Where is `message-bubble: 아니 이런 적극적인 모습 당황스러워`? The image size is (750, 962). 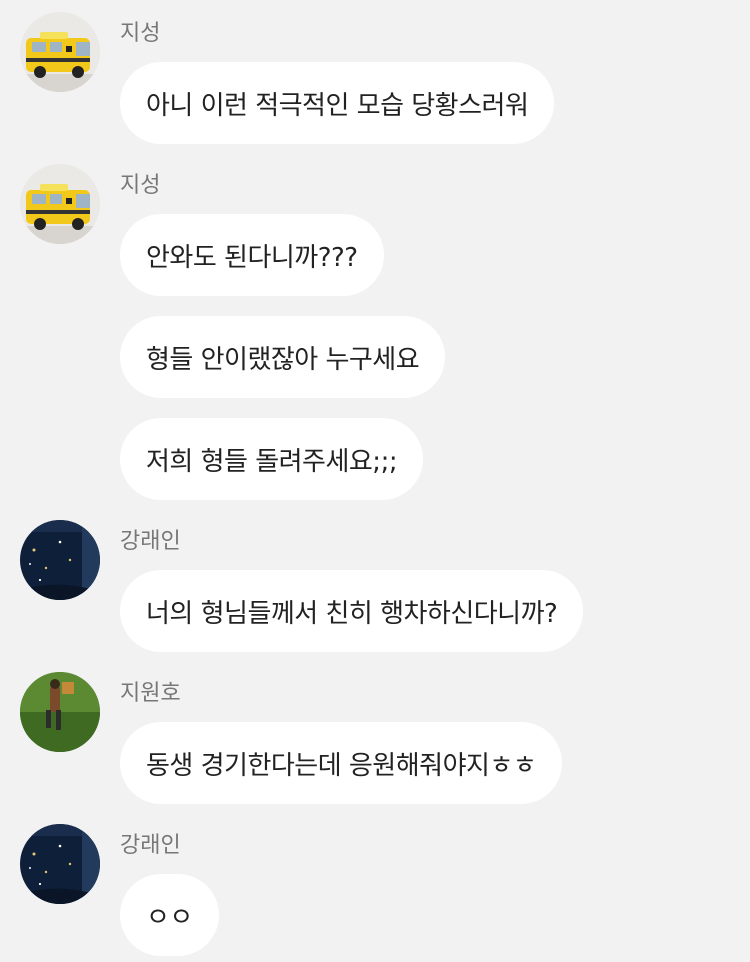 message-bubble: 아니 이런 적극적인 모습 당황스러워 is located at coordinates (337, 103).